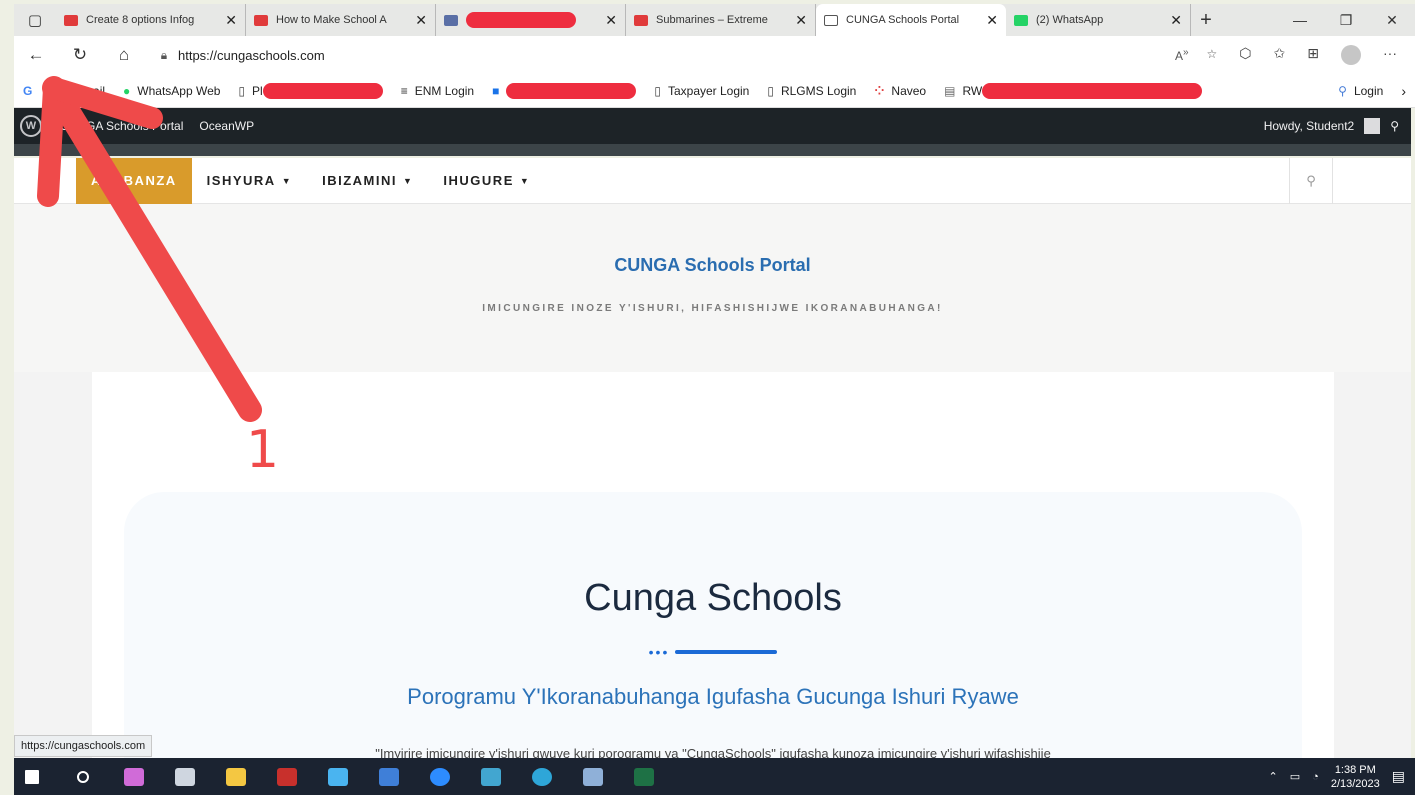 The width and height of the screenshot is (1415, 795). Describe the element at coordinates (1280, 55) in the screenshot. I see `favorites-icon: ✩` at that location.